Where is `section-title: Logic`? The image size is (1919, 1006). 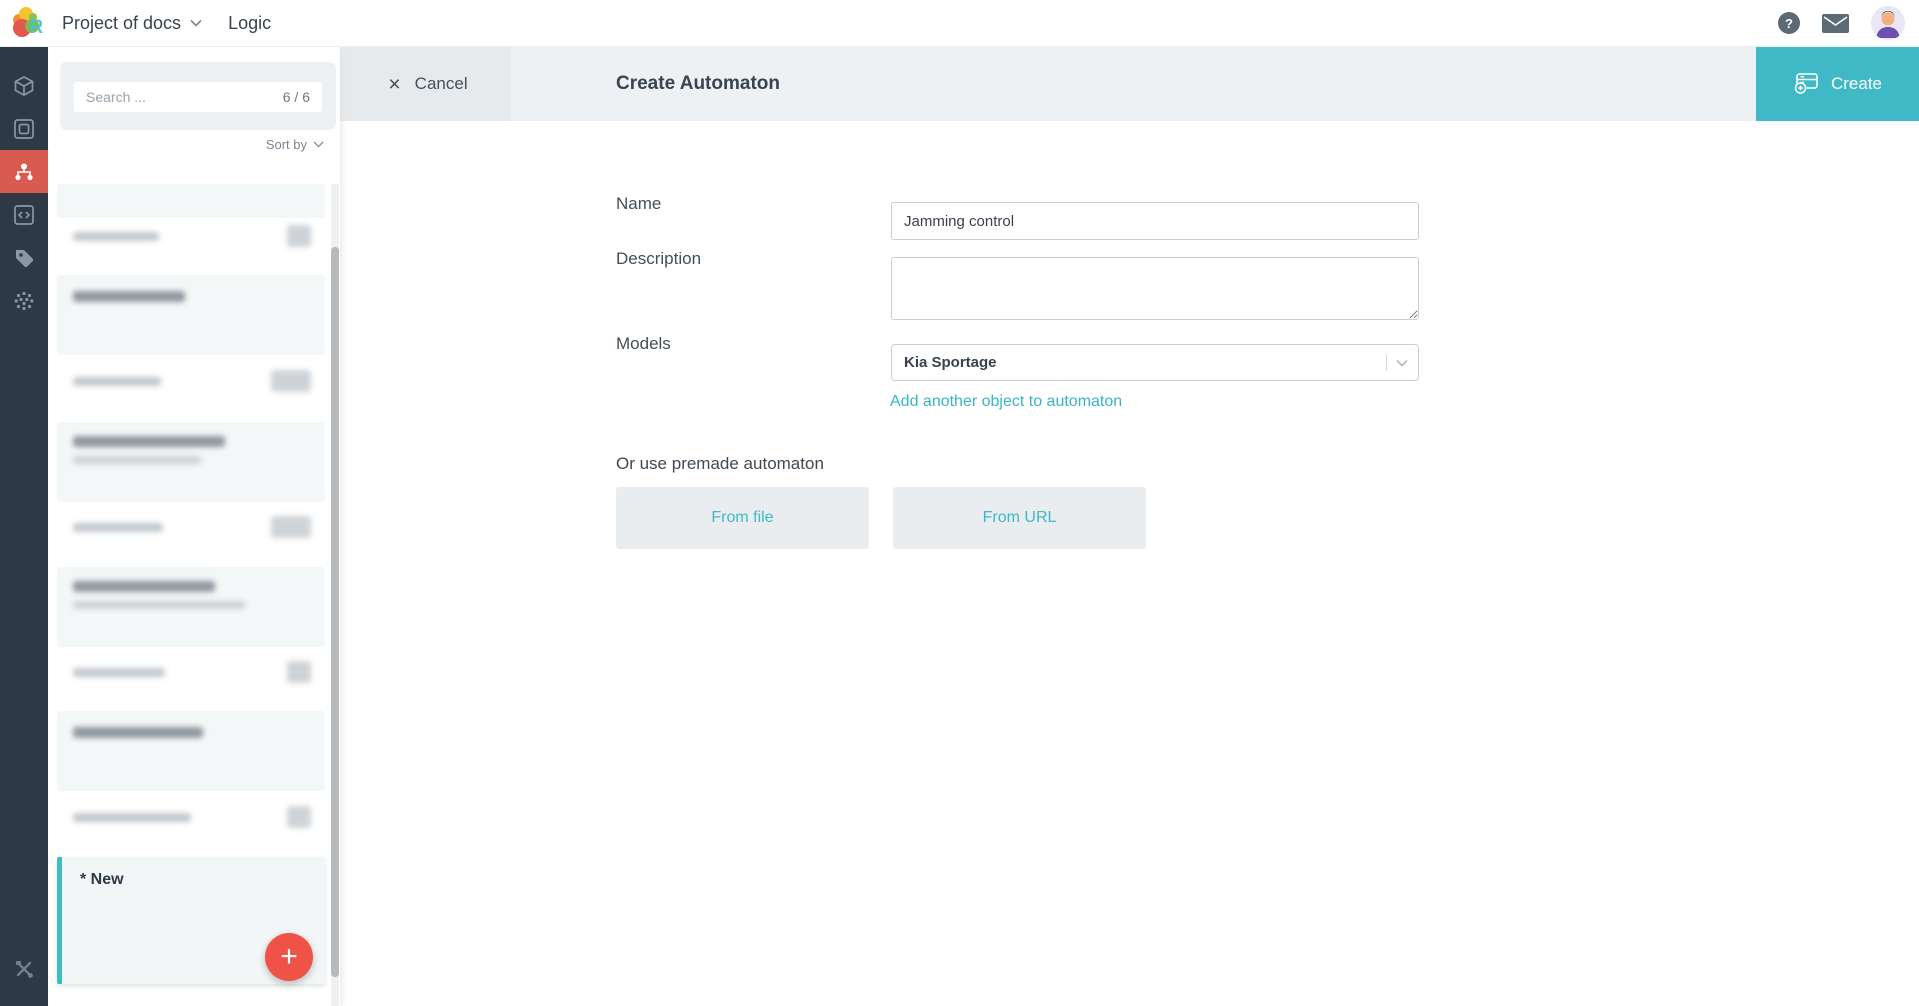
section-title: Logic is located at coordinates (250, 22).